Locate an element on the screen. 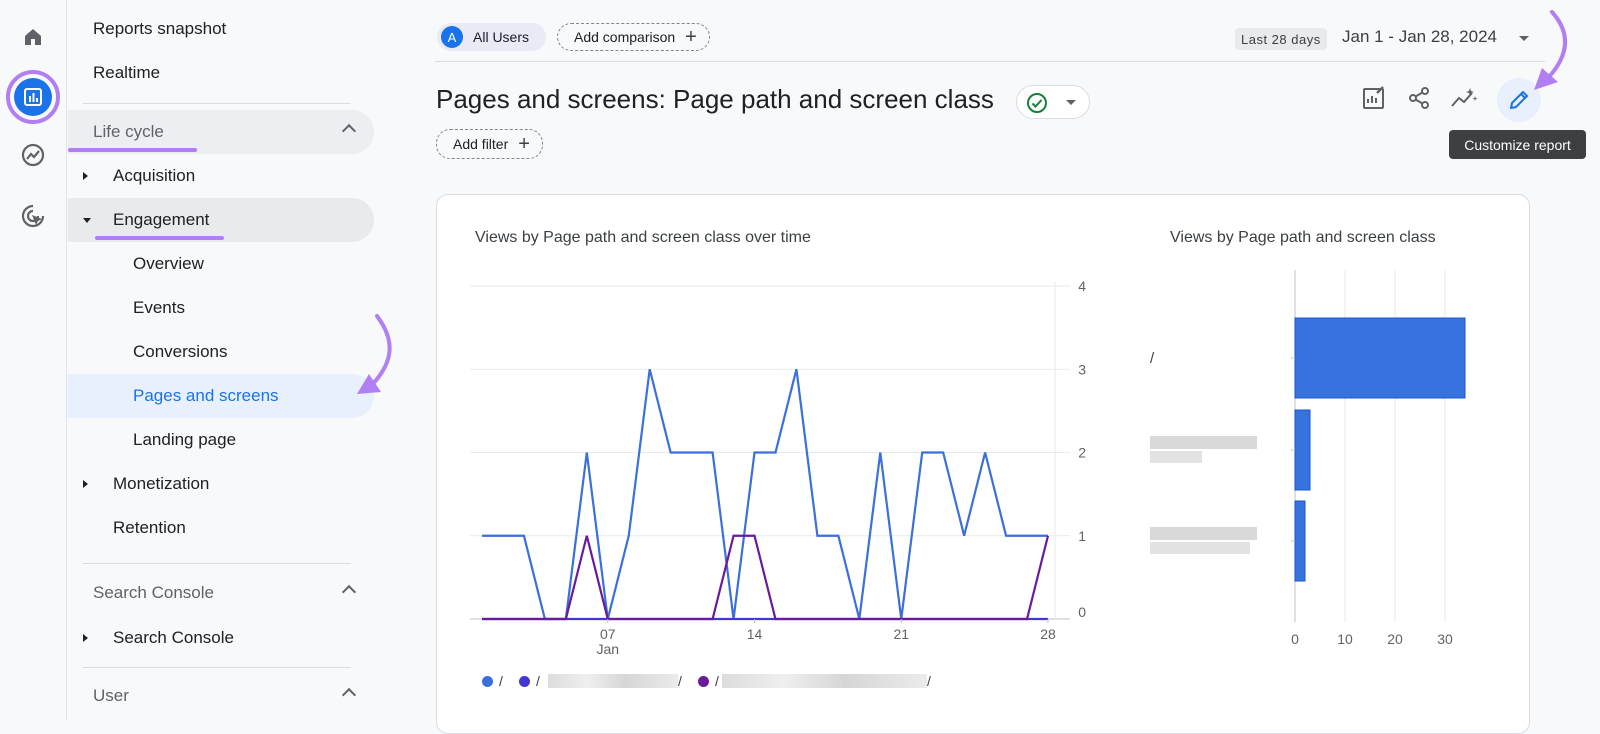 Image resolution: width=1600 pixels, height=734 pixels. sidebar-item-search-console: Search Console is located at coordinates (218, 638).